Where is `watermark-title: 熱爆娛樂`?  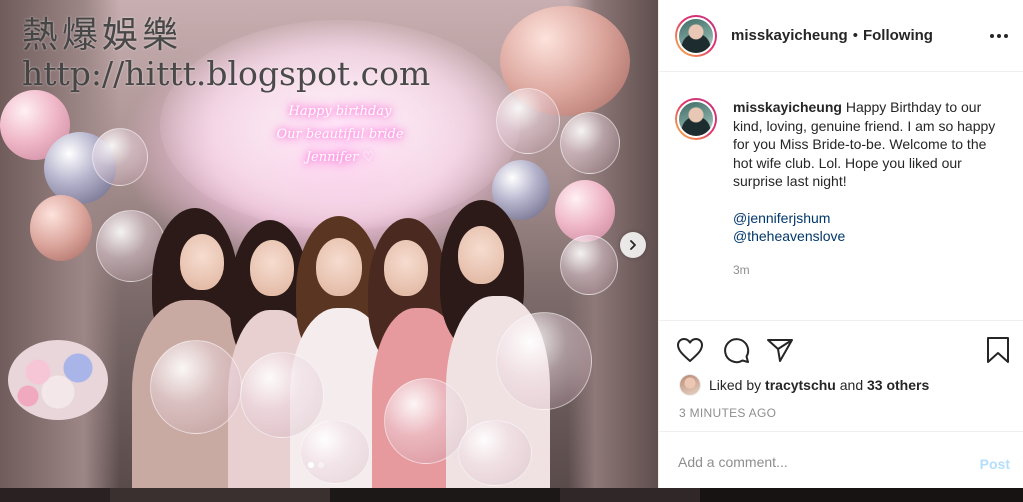
watermark-title: 熱爆娛樂 is located at coordinates (102, 35).